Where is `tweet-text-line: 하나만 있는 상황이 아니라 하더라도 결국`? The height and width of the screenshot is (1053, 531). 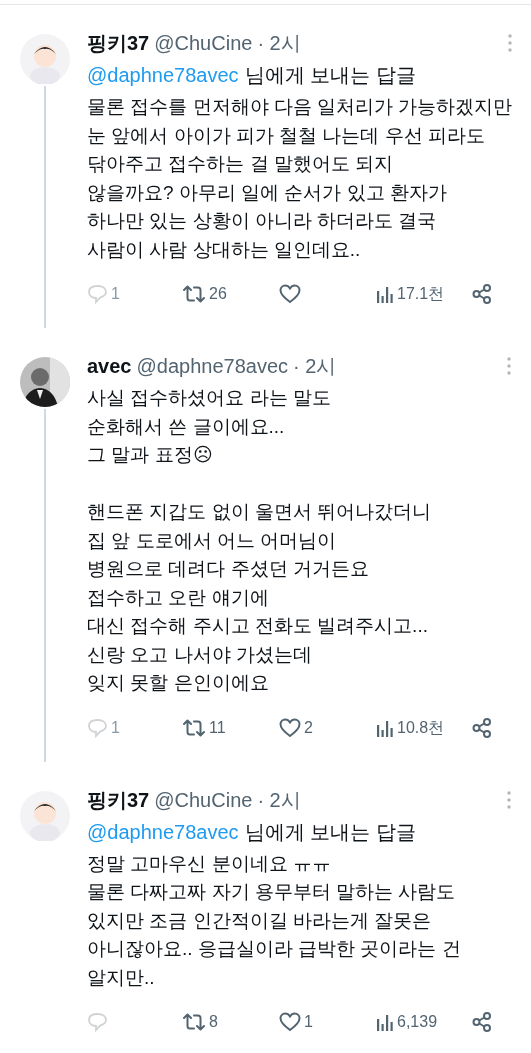
tweet-text-line: 하나만 있는 상황이 아니라 하더라도 결국 is located at coordinates (262, 221).